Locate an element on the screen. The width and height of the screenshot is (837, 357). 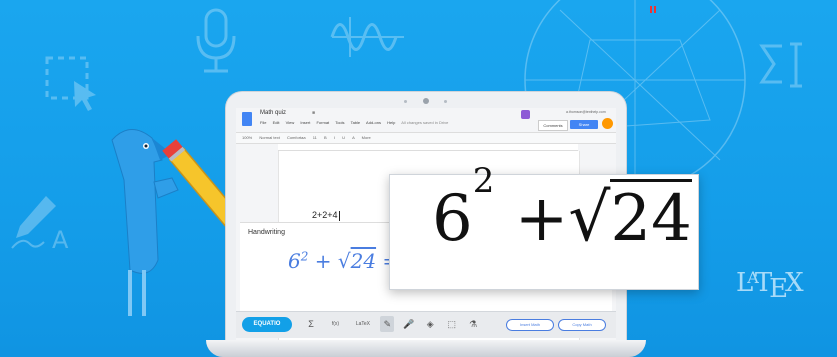
menu-help: Help is located at coordinates (391, 122).